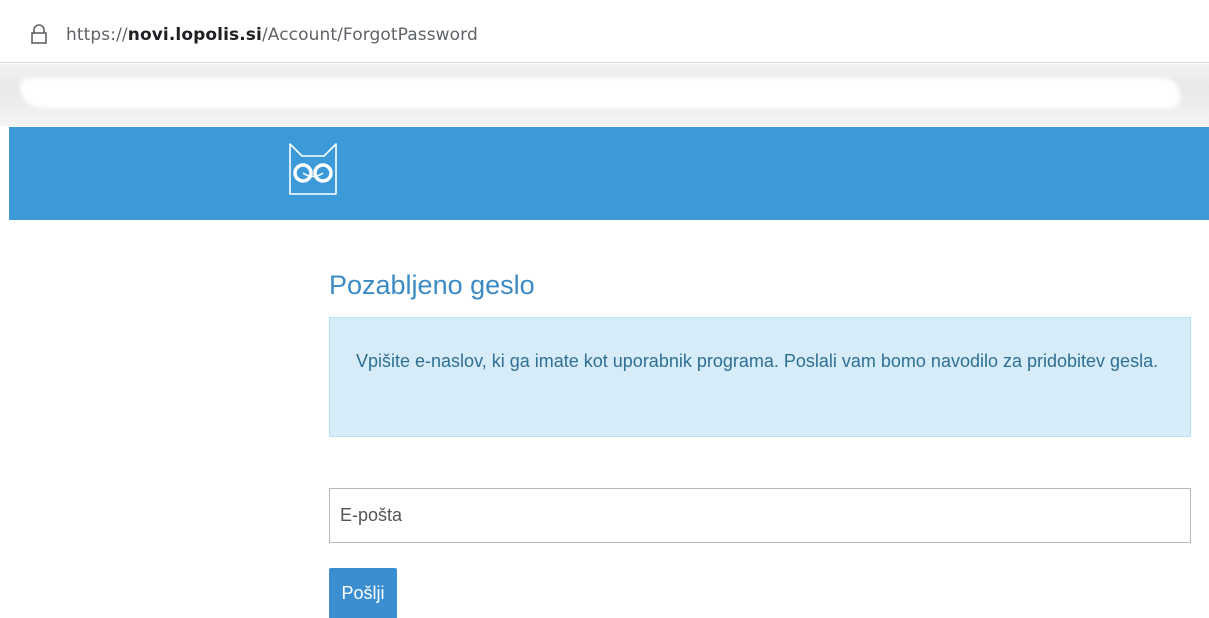 The width and height of the screenshot is (1209, 618). Describe the element at coordinates (313, 168) in the screenshot. I see `lopolis-owl-logo` at that location.